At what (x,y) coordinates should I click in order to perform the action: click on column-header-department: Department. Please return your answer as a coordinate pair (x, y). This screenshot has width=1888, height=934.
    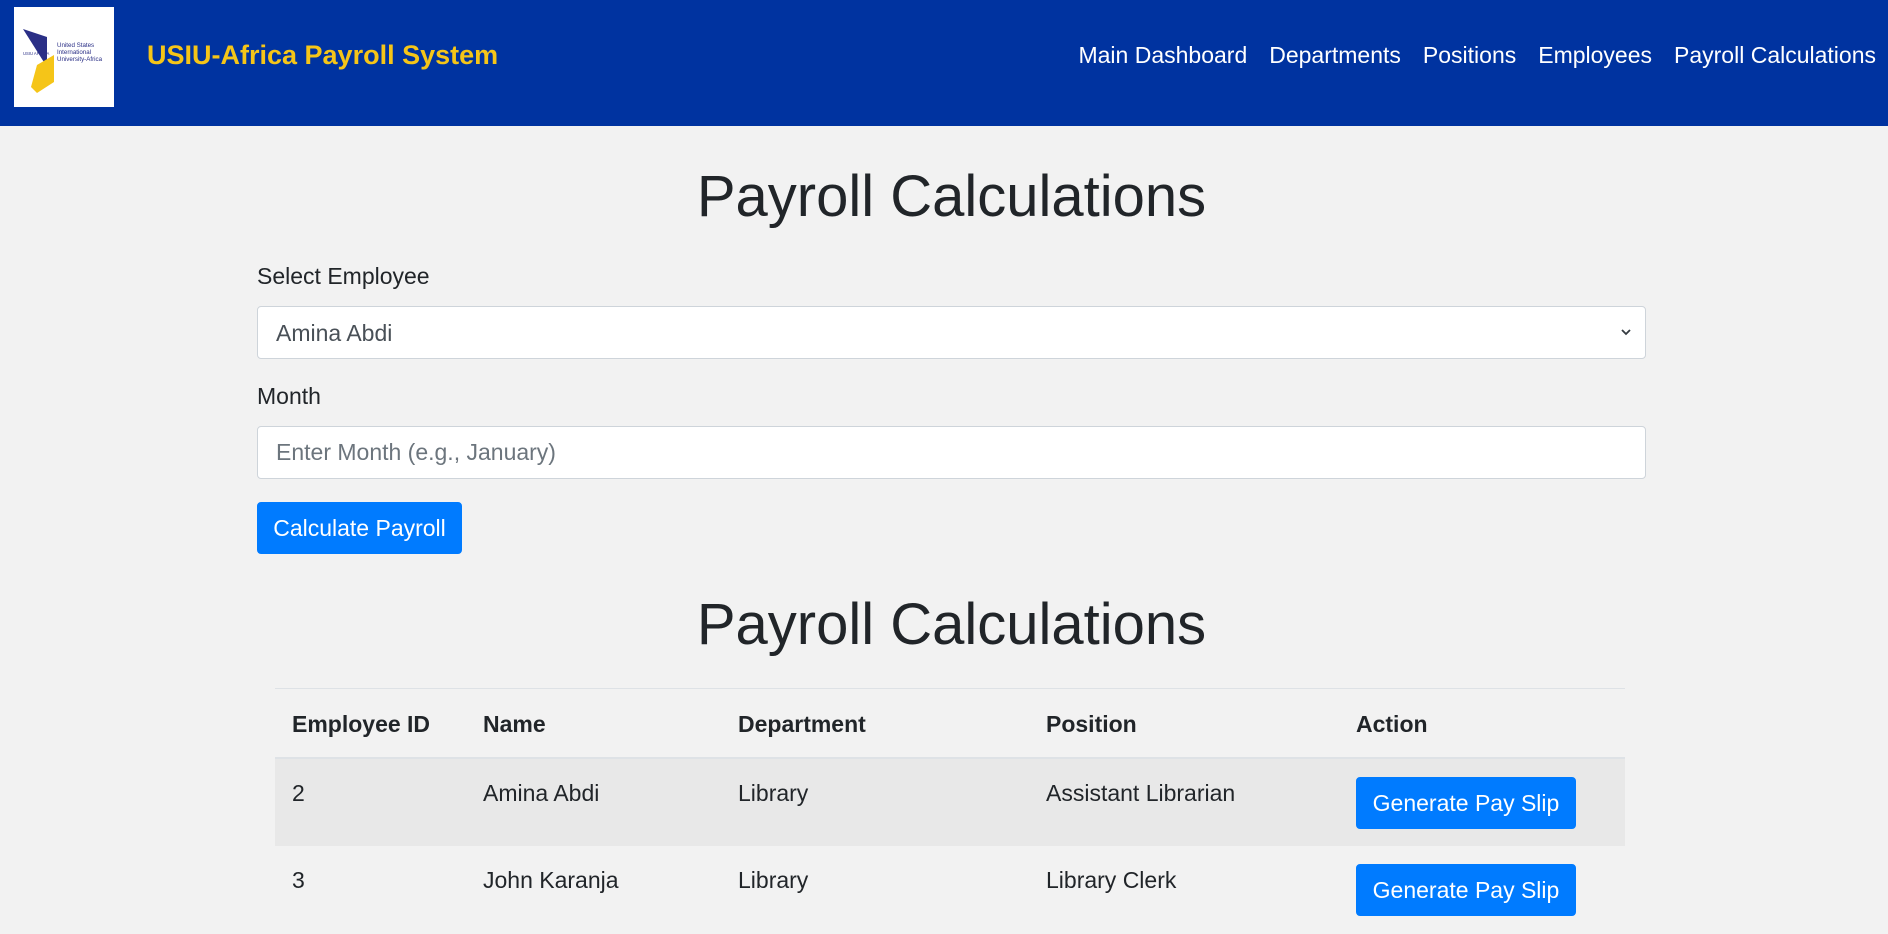
    Looking at the image, I should click on (802, 724).